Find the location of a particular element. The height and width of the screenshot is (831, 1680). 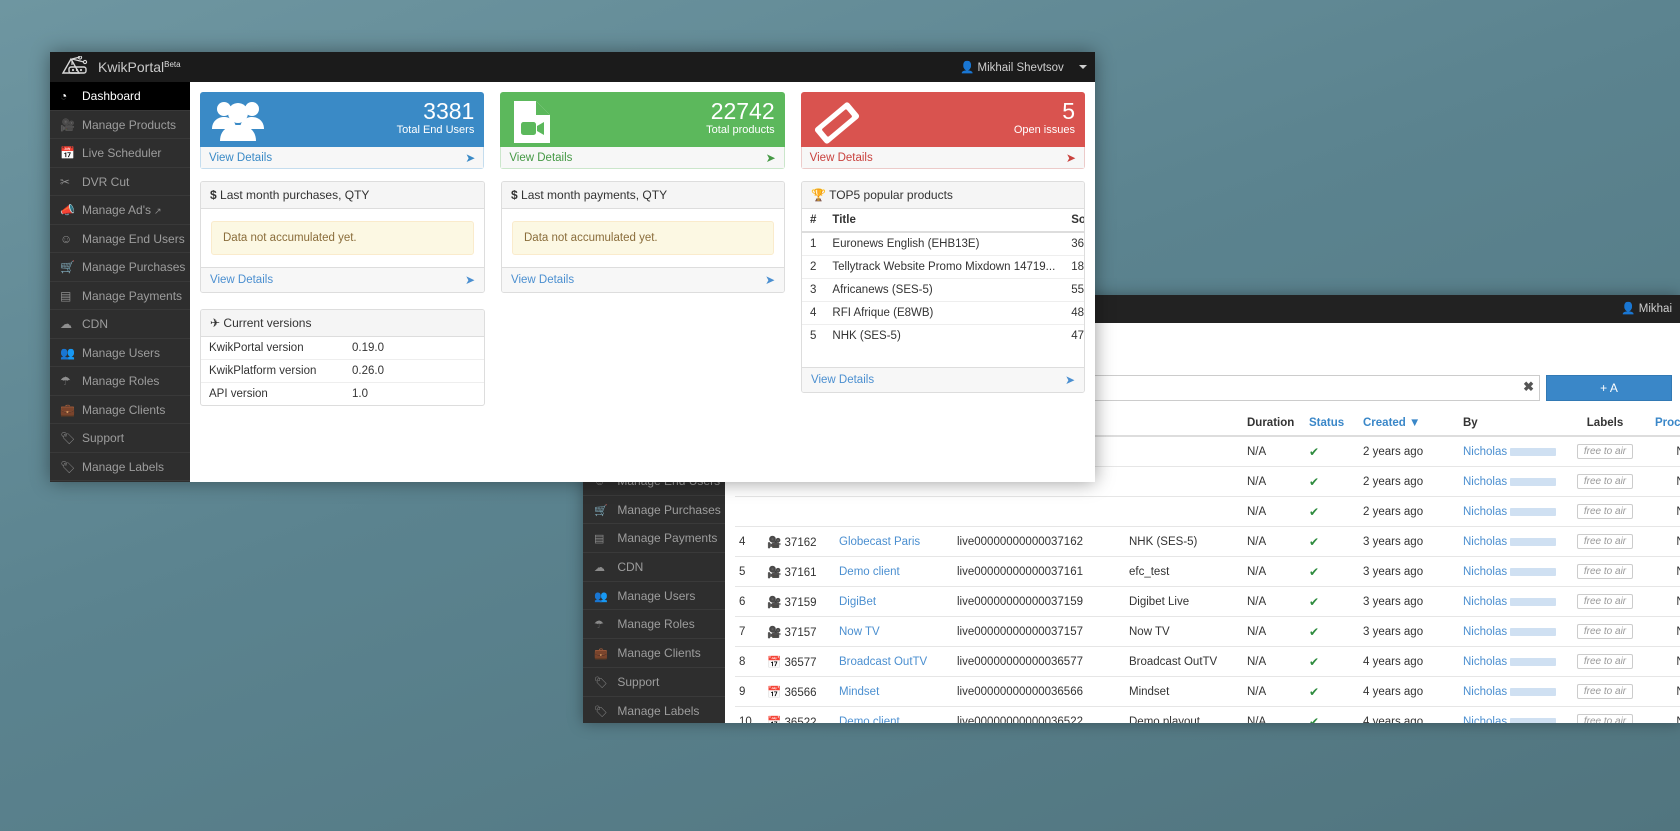

stat-card-total-end-users: 3381 Total End Users View Details ➤ is located at coordinates (342, 130).